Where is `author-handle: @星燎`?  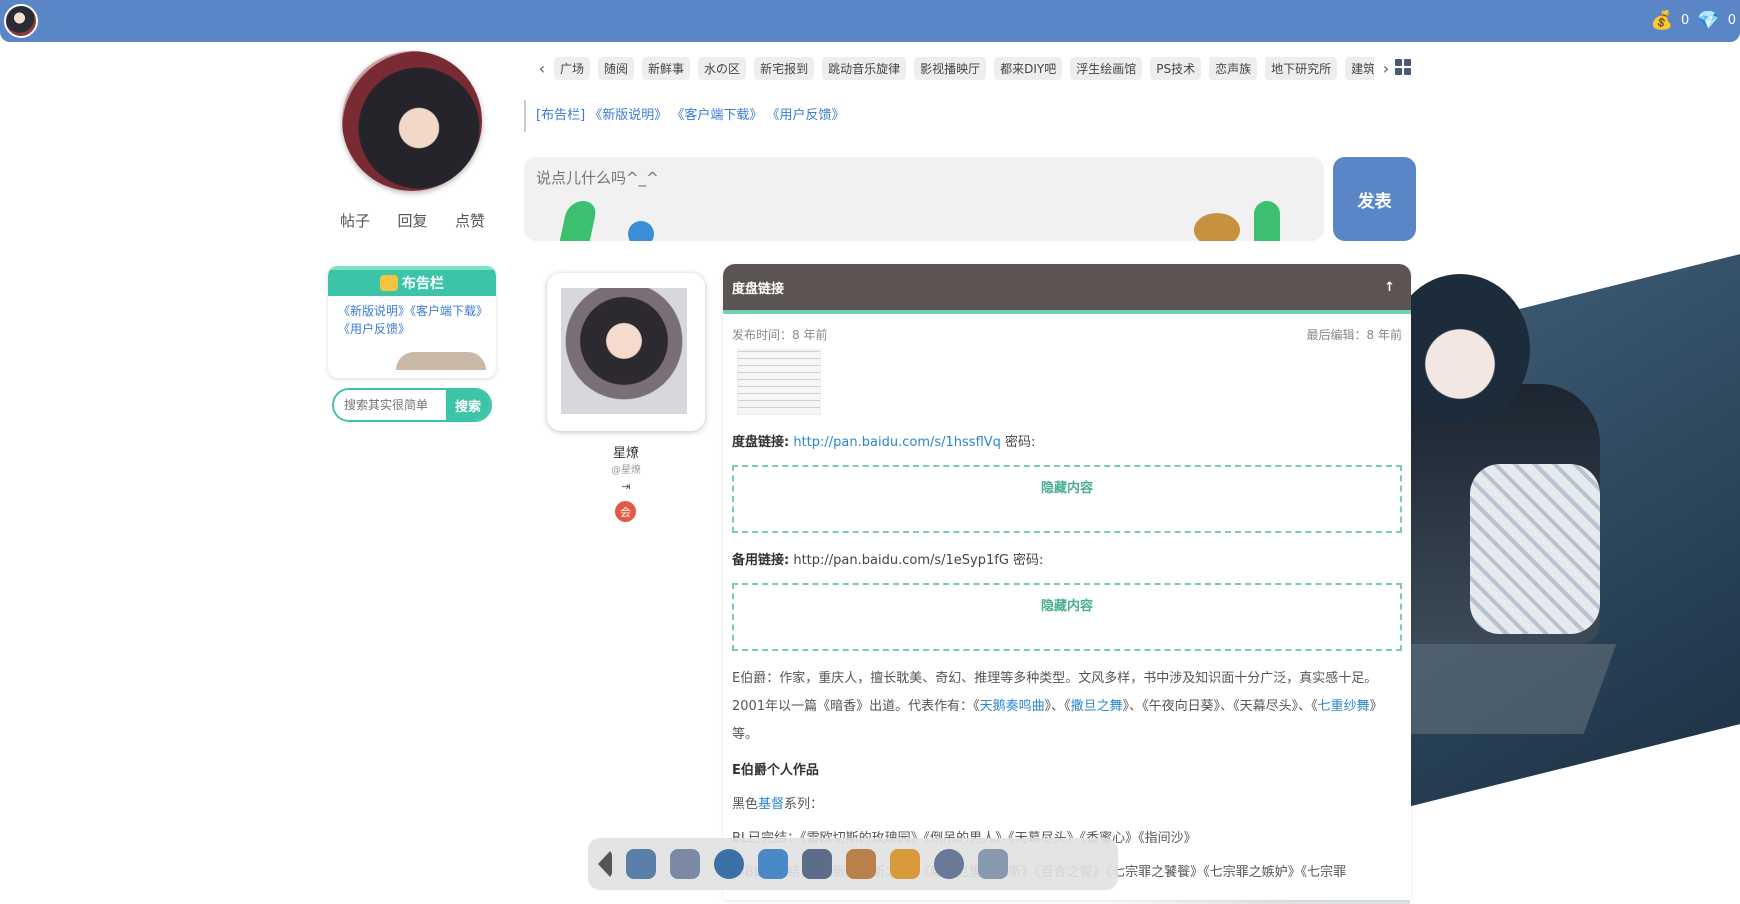
author-handle: @星燎 is located at coordinates (626, 470).